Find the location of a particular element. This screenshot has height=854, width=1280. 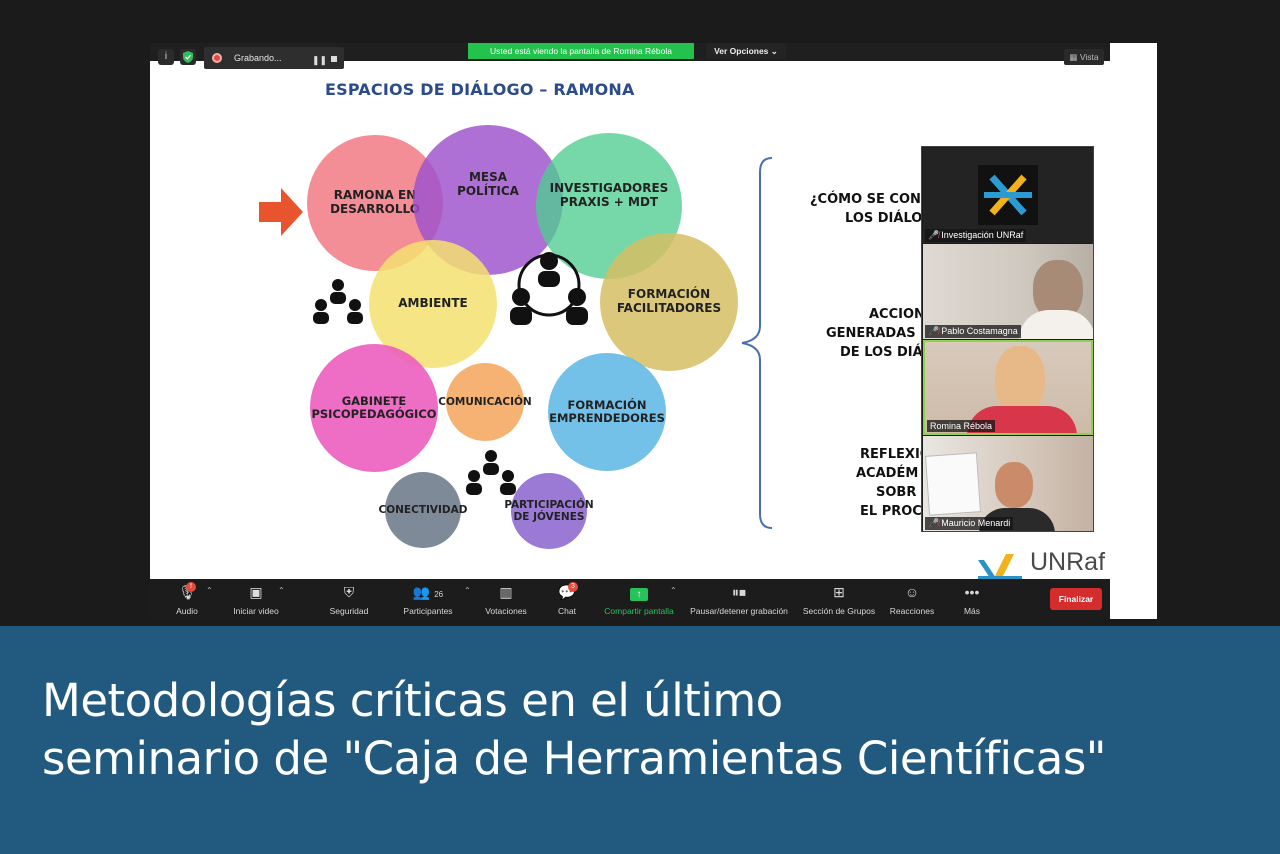

polls-label: Votaciones is located at coordinates (506, 611).